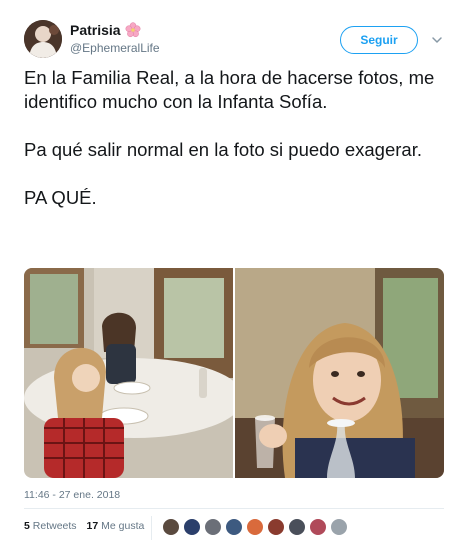 This screenshot has height=546, width=469. Describe the element at coordinates (133, 30) in the screenshot. I see `cherry-blossom-icon` at that location.